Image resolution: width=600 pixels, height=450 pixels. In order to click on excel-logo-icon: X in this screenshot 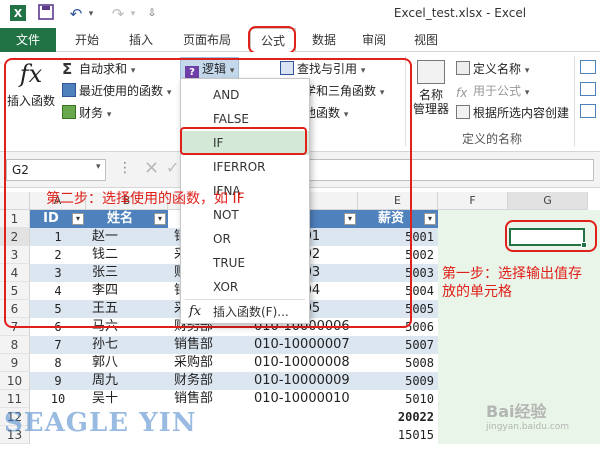, I will do `click(18, 14)`.